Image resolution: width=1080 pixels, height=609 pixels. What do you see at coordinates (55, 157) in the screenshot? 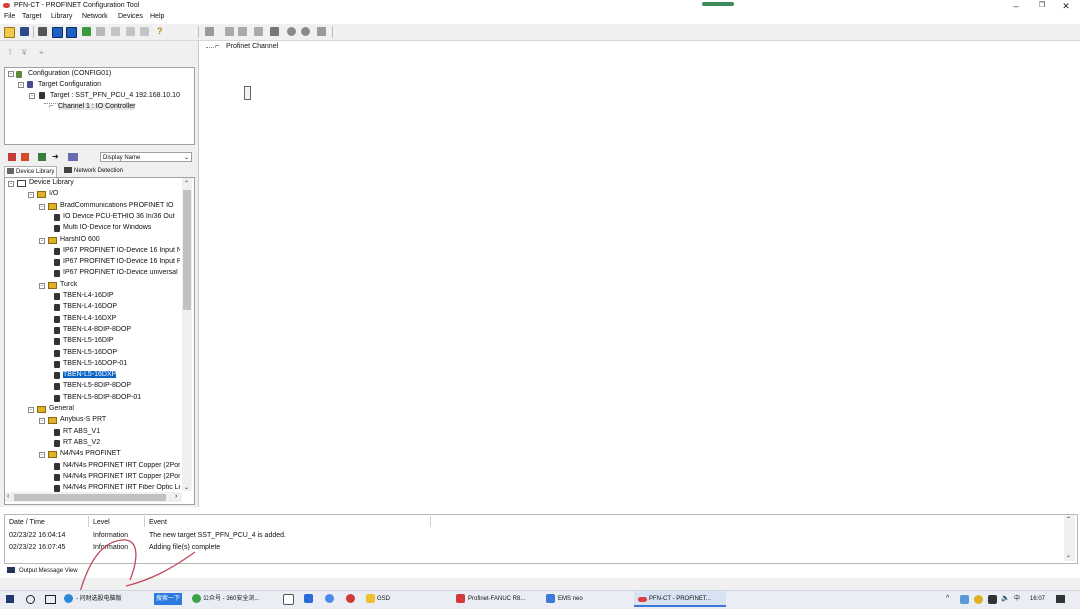
I see `arrow-right-icon: ➜` at bounding box center [55, 157].